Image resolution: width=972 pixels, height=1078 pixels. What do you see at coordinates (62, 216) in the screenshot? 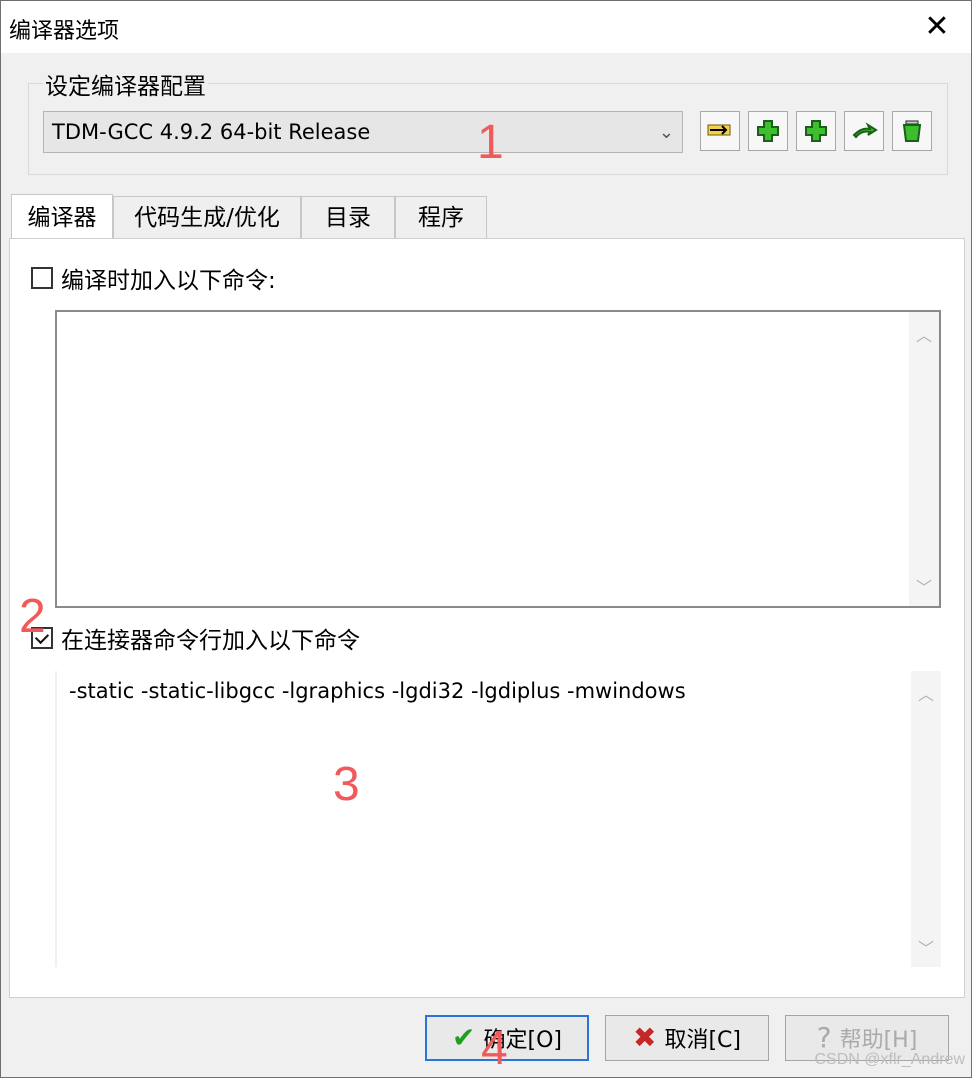
I see `tab-compiler: 编译器` at bounding box center [62, 216].